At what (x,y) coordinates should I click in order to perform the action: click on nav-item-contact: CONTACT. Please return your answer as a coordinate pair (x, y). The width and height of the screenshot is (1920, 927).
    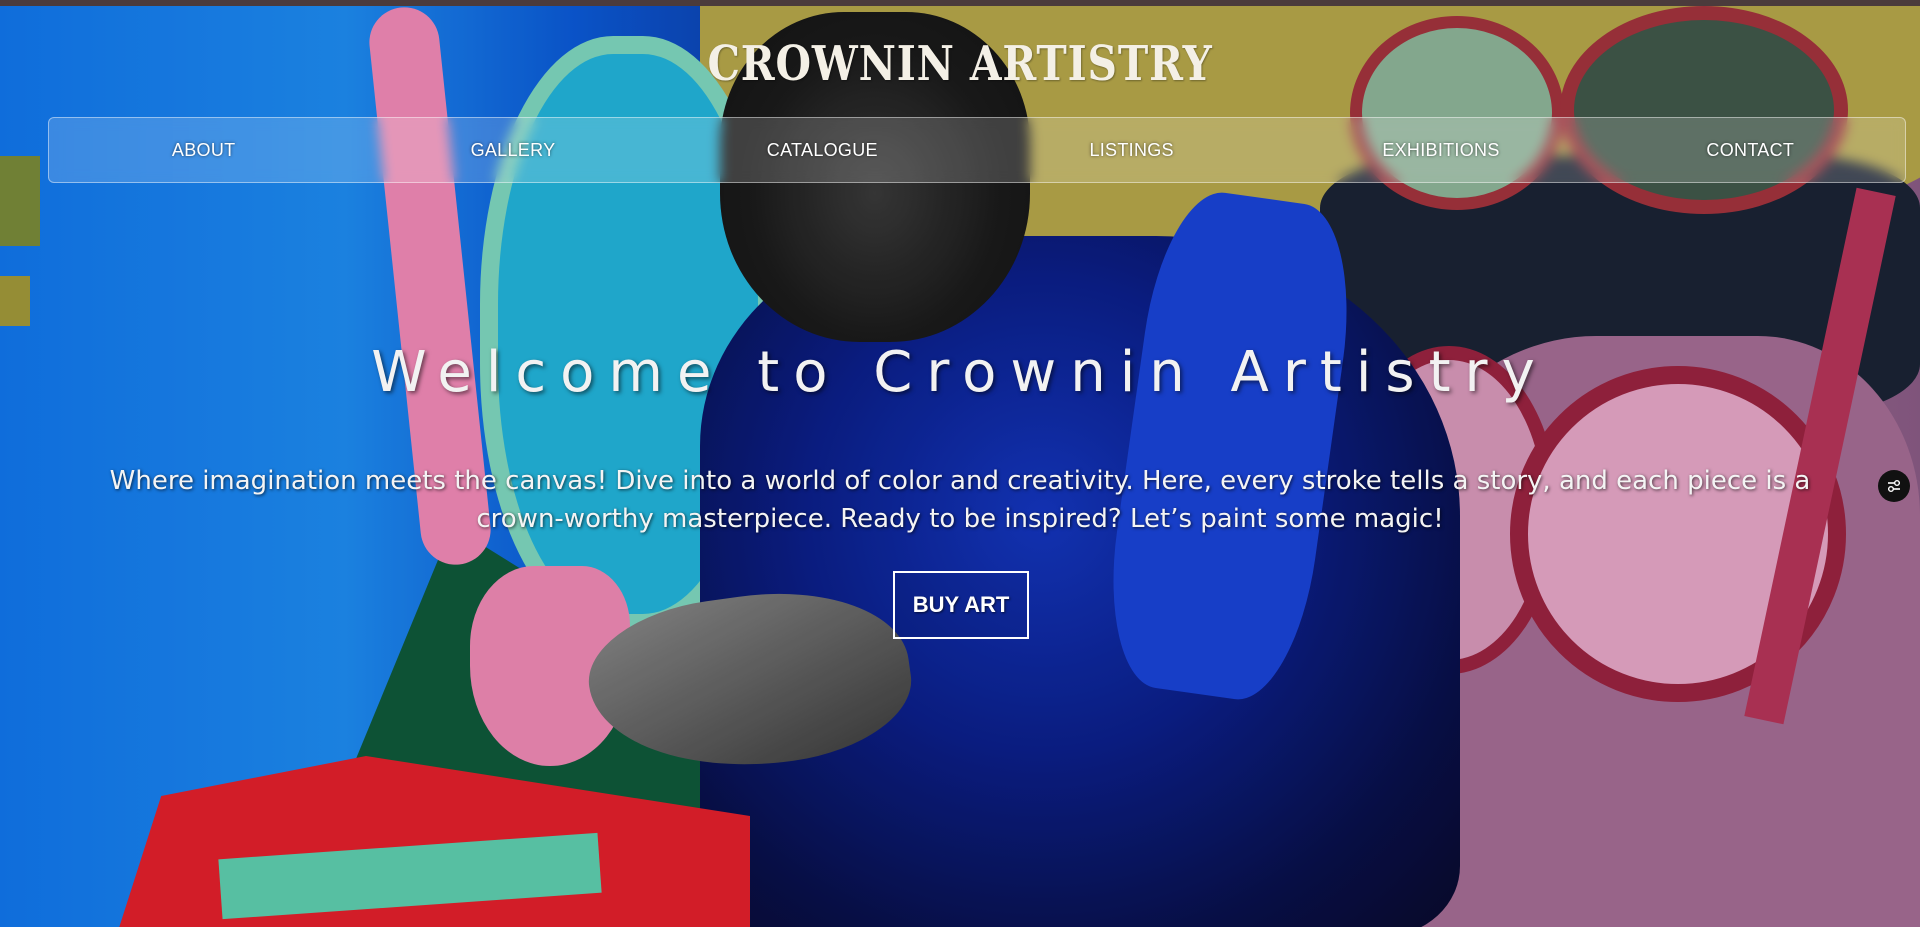
    Looking at the image, I should click on (1750, 150).